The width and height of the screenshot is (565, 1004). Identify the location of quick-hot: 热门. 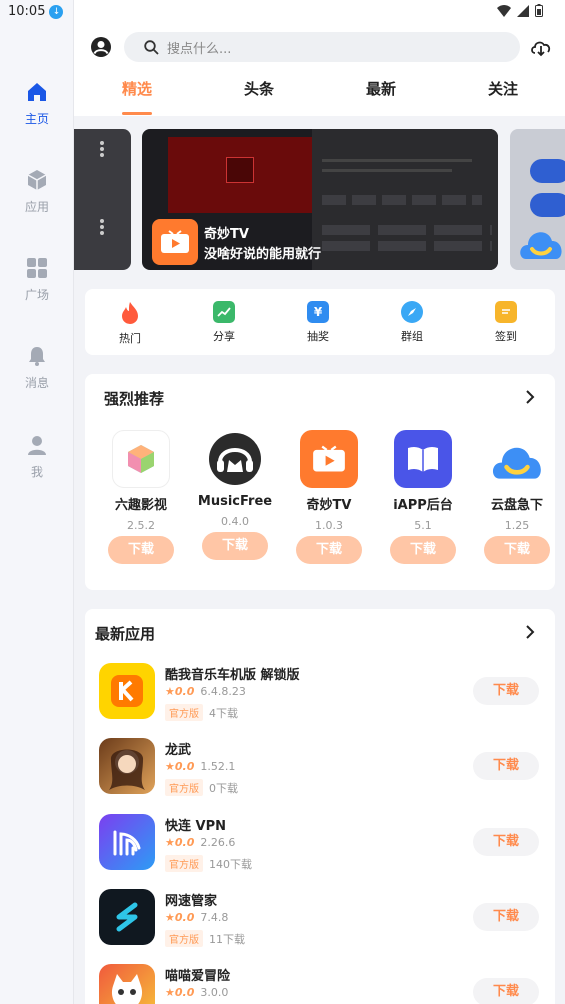
(130, 323).